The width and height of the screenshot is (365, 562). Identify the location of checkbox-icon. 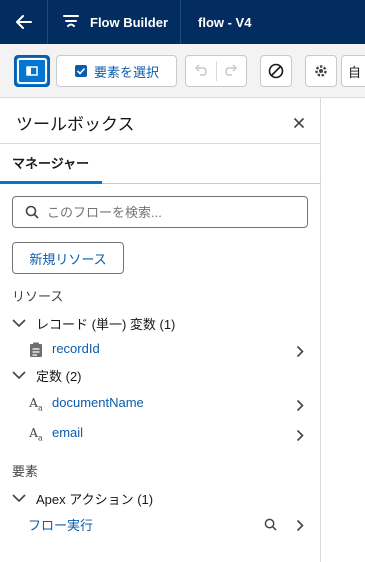
(80, 71).